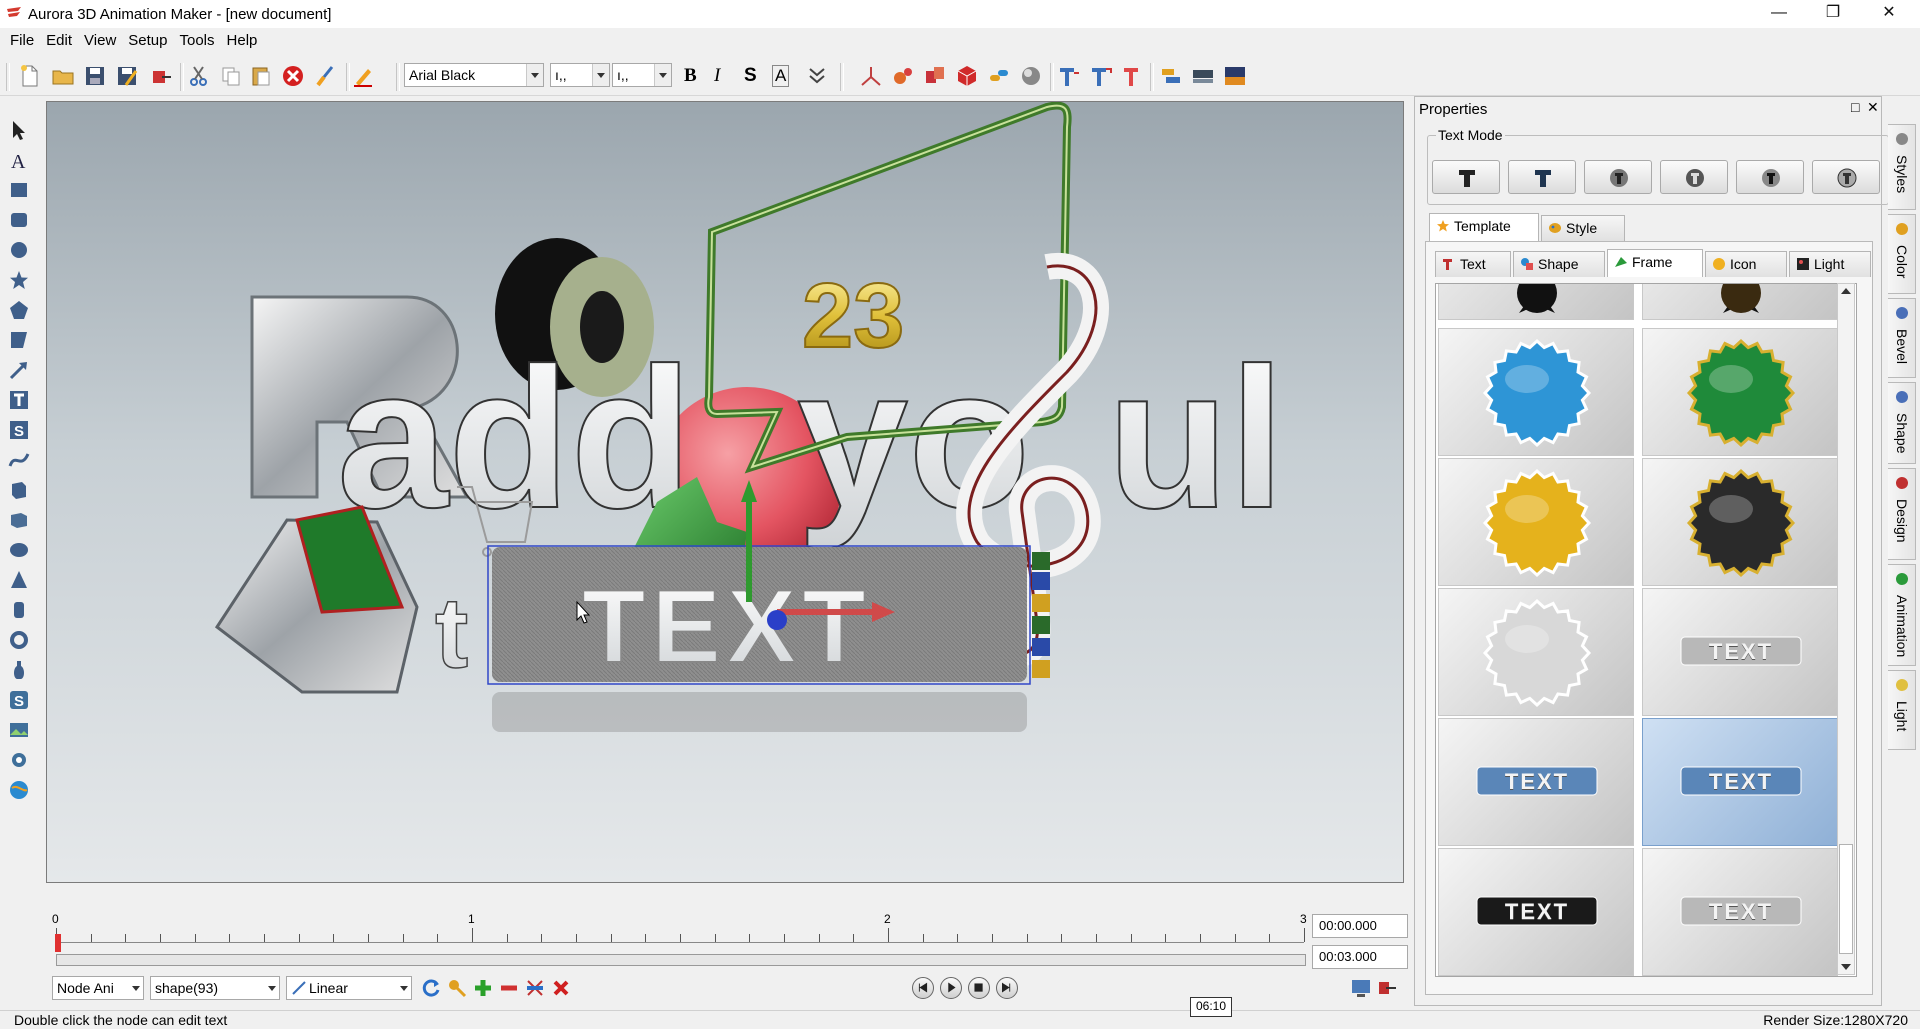 The image size is (1920, 1029). Describe the element at coordinates (1740, 652) in the screenshot. I see `template-thumbnail-text-silver-frame: TEXT` at that location.